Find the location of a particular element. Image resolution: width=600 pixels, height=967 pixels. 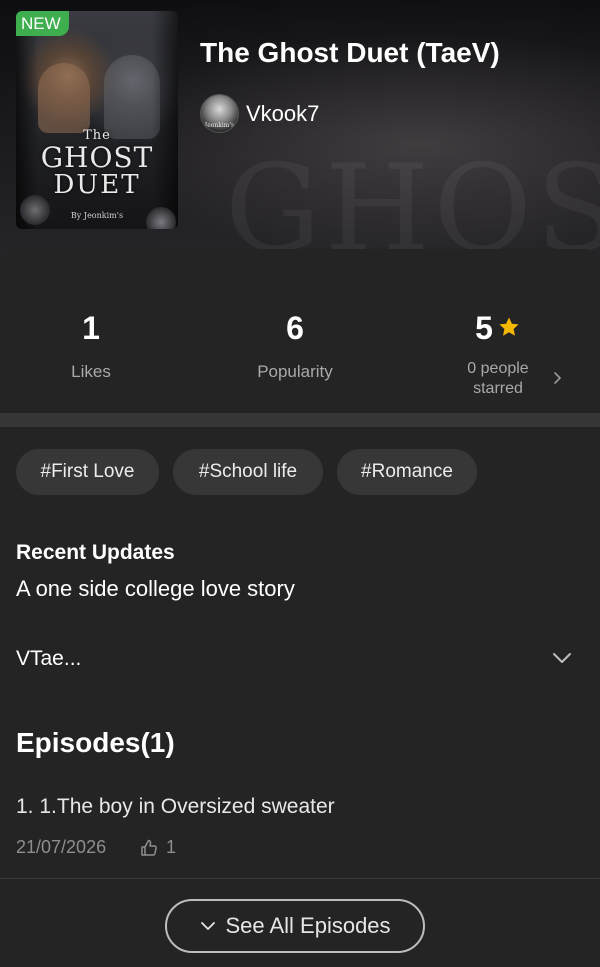

thumbs-up-icon is located at coordinates (149, 850).